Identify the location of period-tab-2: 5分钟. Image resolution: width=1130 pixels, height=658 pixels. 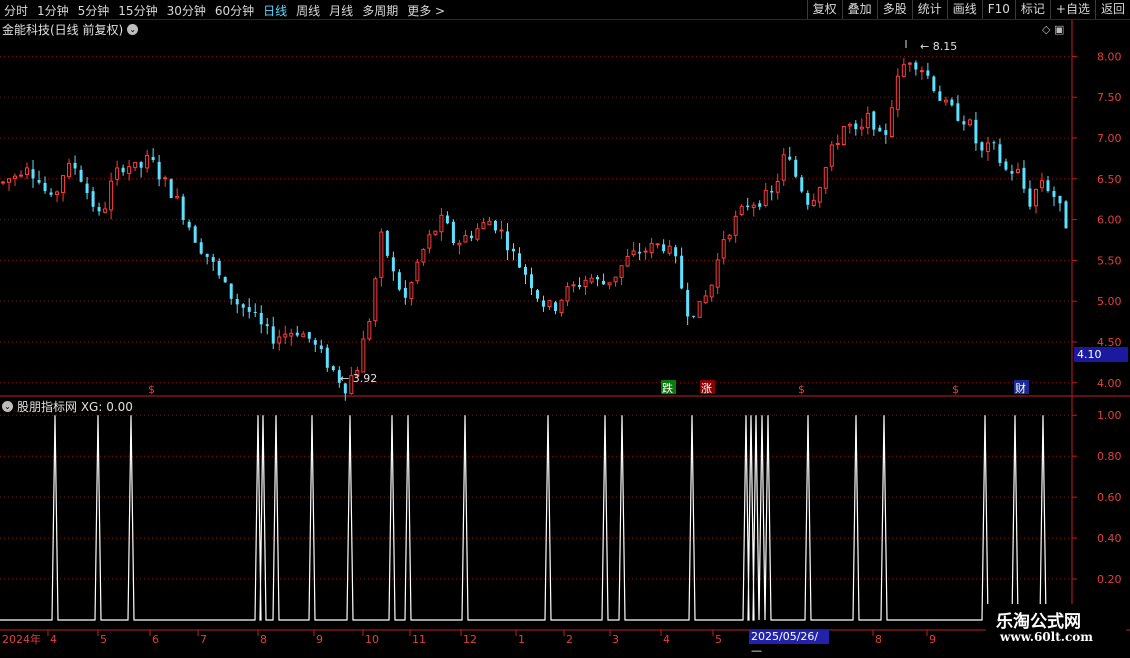
(94, 10).